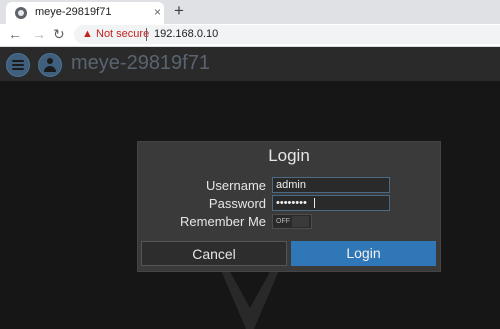 This screenshot has width=500, height=329. I want to click on close-tab-icon: ×, so click(157, 12).